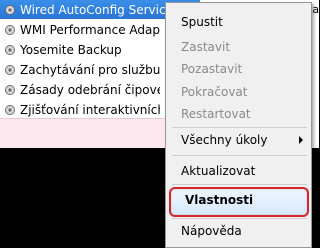  Describe the element at coordinates (90, 89) in the screenshot. I see `service-name: Zásady odebrání čipové` at that location.